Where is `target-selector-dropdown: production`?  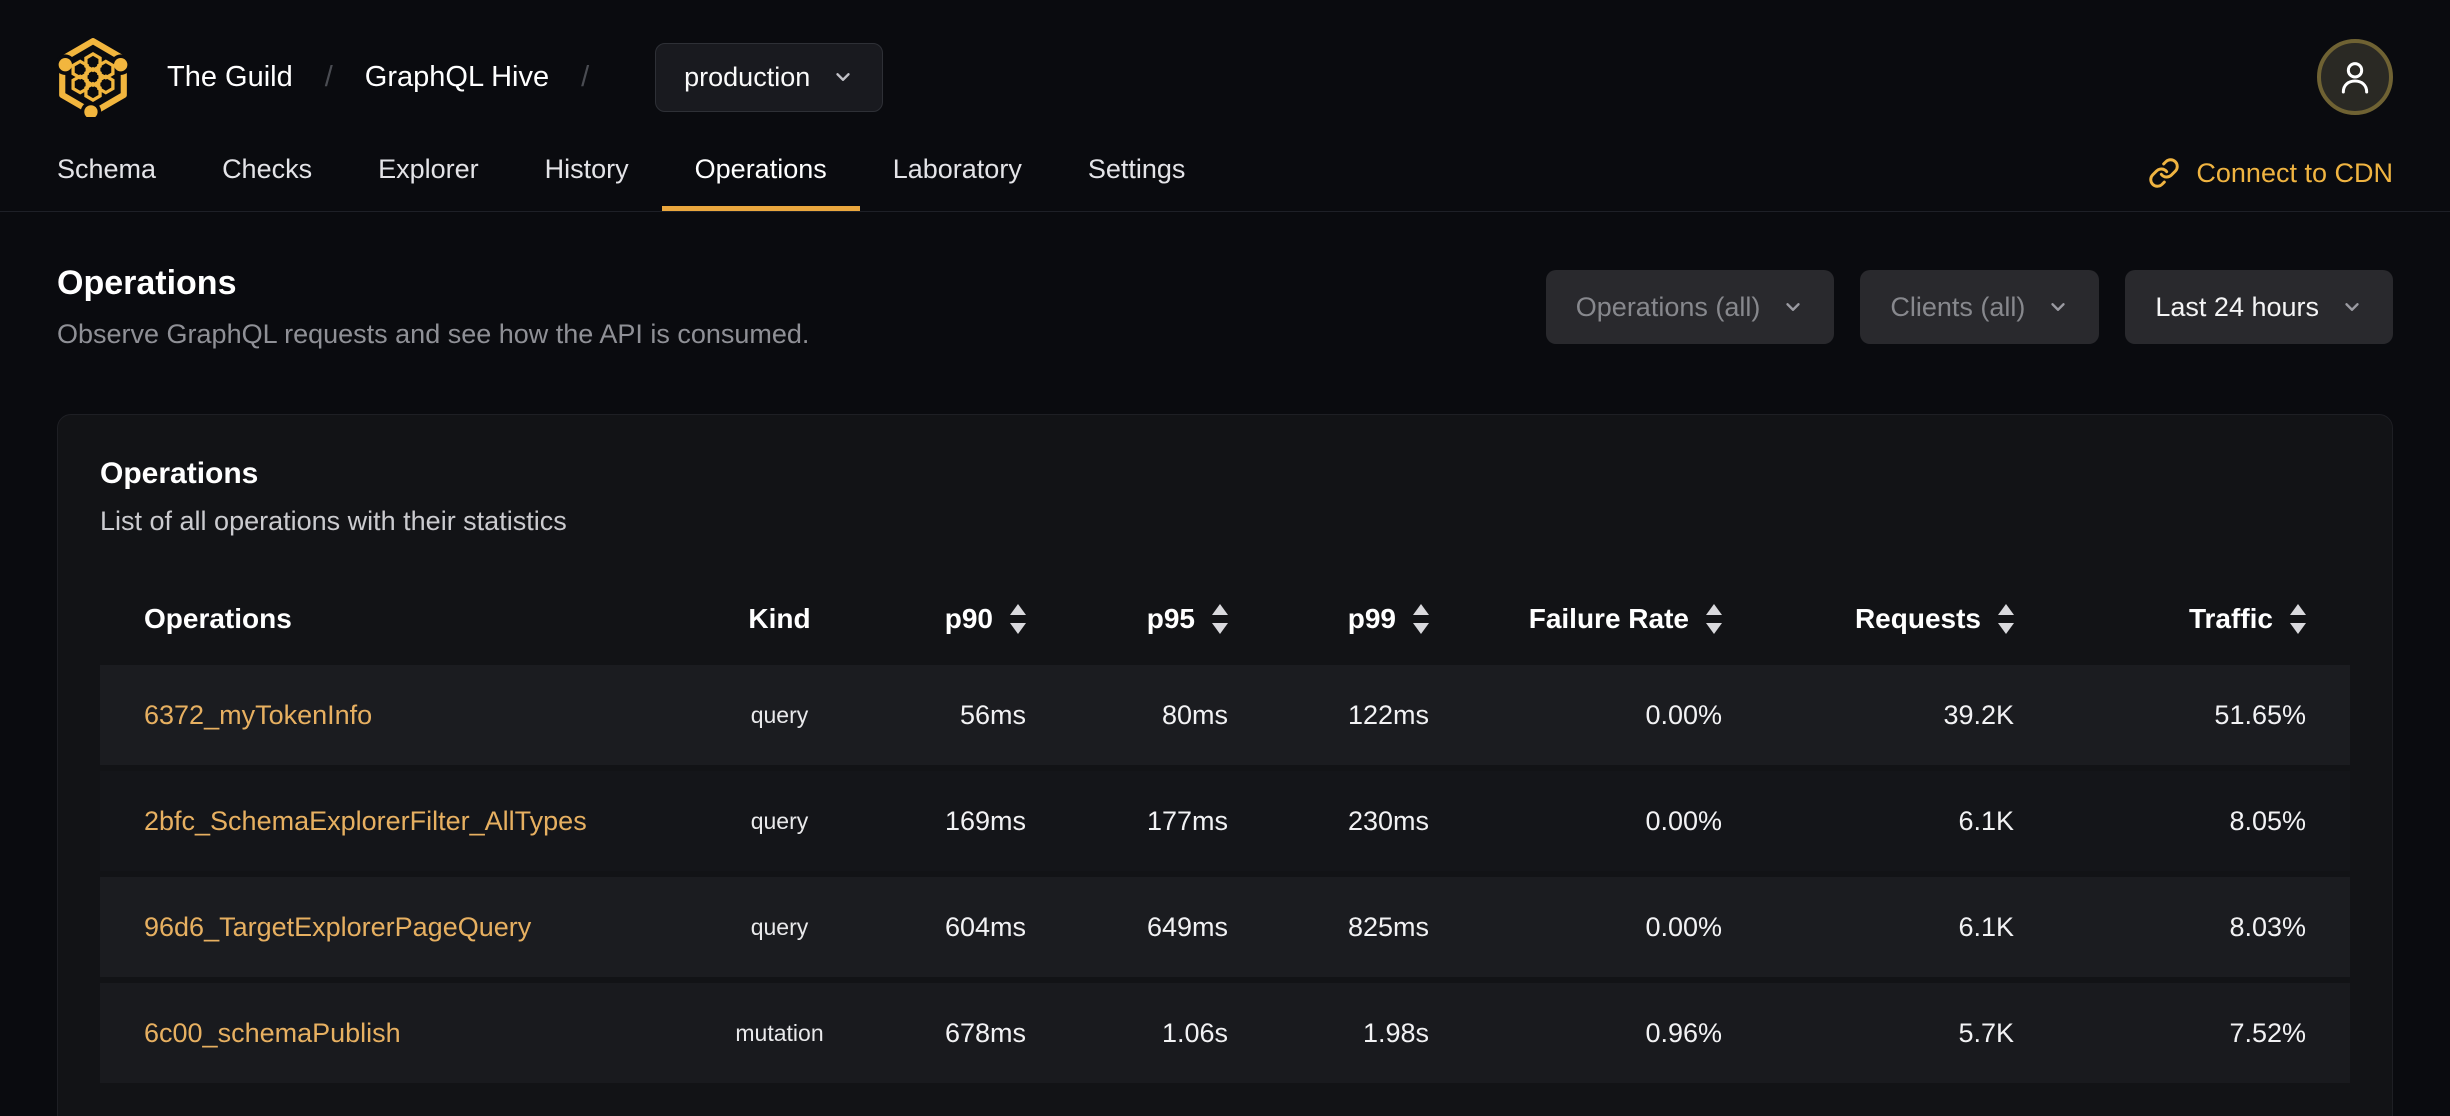 target-selector-dropdown: production is located at coordinates (769, 77).